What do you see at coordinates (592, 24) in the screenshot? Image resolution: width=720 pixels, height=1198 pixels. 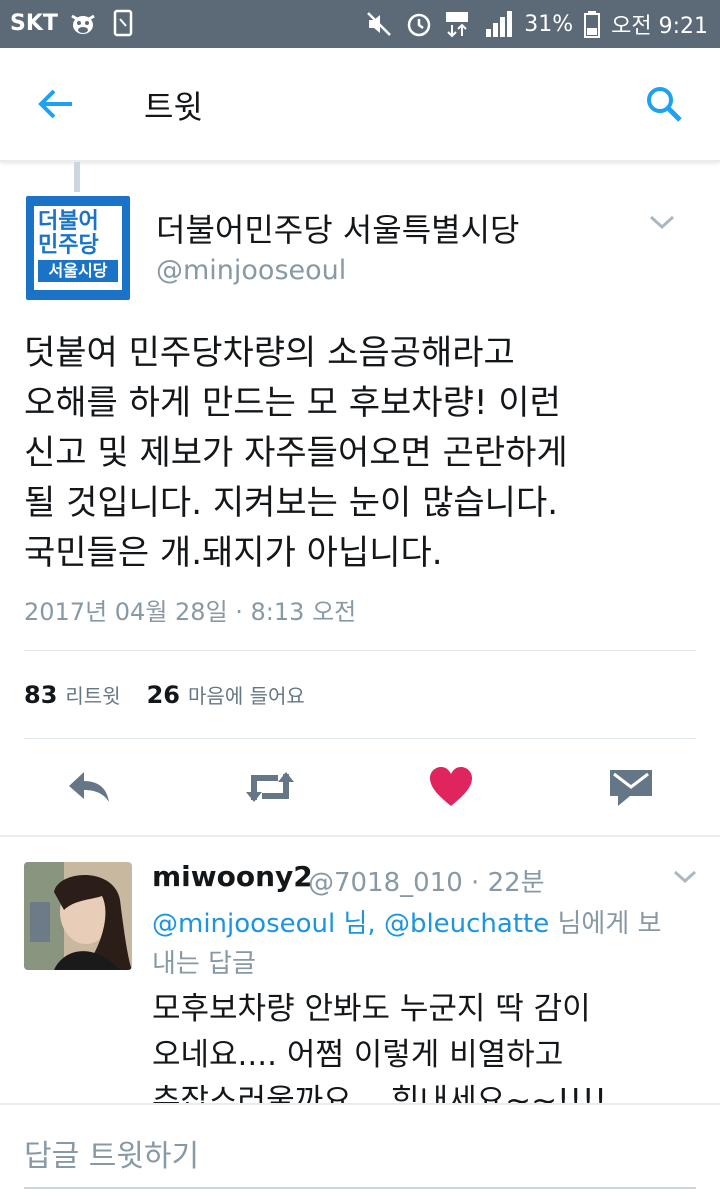 I see `battery-icon` at bounding box center [592, 24].